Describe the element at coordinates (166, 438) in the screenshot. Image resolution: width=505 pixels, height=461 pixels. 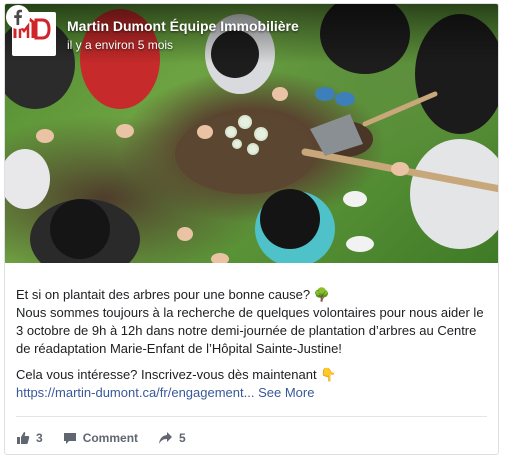
I see `share-icon` at that location.